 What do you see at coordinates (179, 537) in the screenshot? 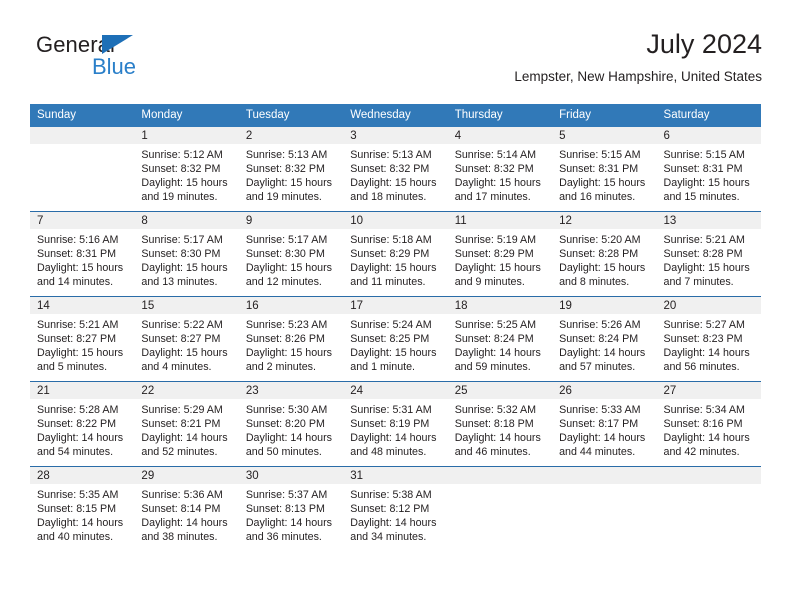
I see `daylight-text-line2: and 38 minutes.` at bounding box center [179, 537].